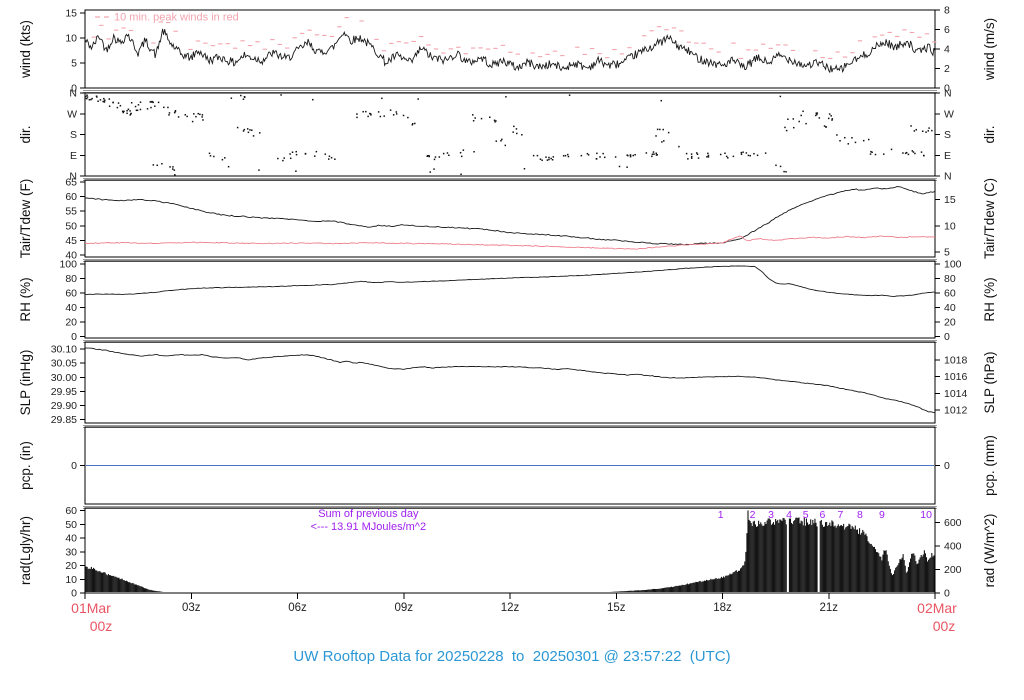 The height and width of the screenshot is (700, 1024). Describe the element at coordinates (950, 279) in the screenshot. I see `rh-right-tick-label: 80` at that location.